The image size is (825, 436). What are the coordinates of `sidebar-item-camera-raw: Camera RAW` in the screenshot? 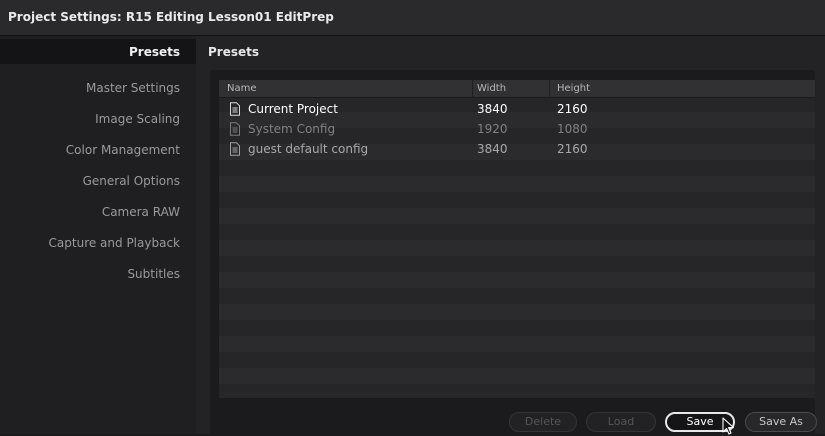 It's located at (141, 212).